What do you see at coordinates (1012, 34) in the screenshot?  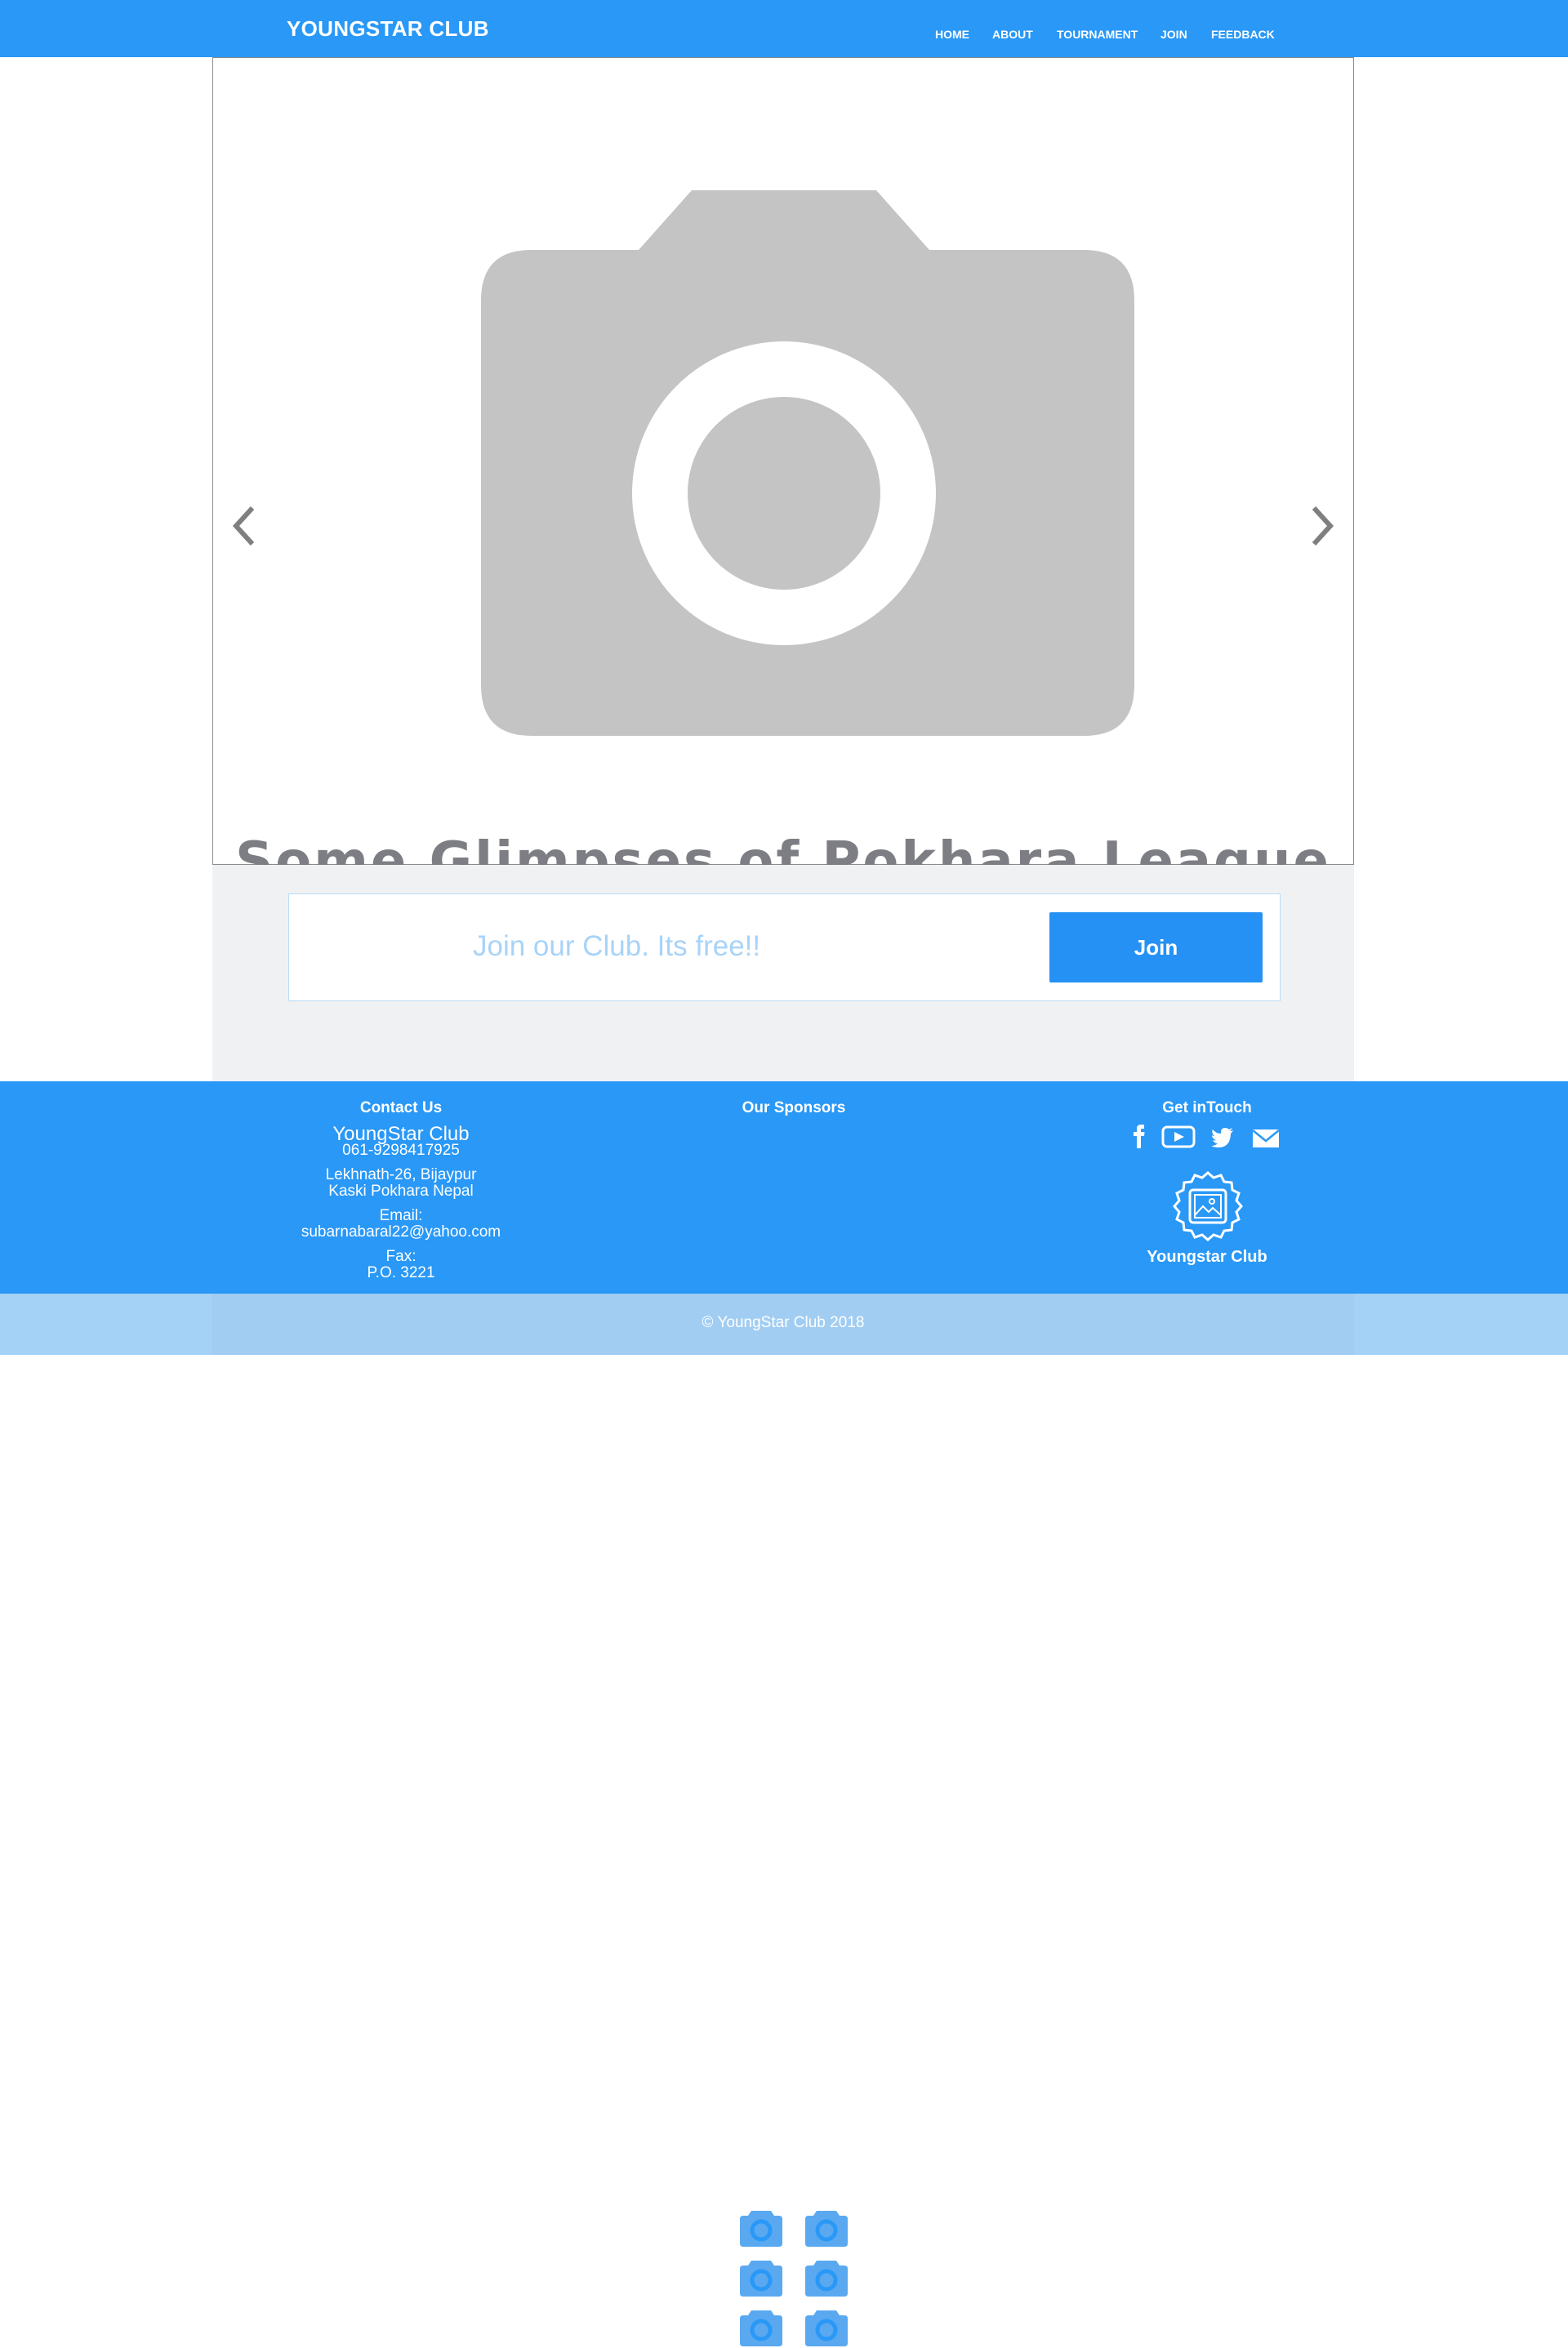 I see `nav-about: ABOUT` at bounding box center [1012, 34].